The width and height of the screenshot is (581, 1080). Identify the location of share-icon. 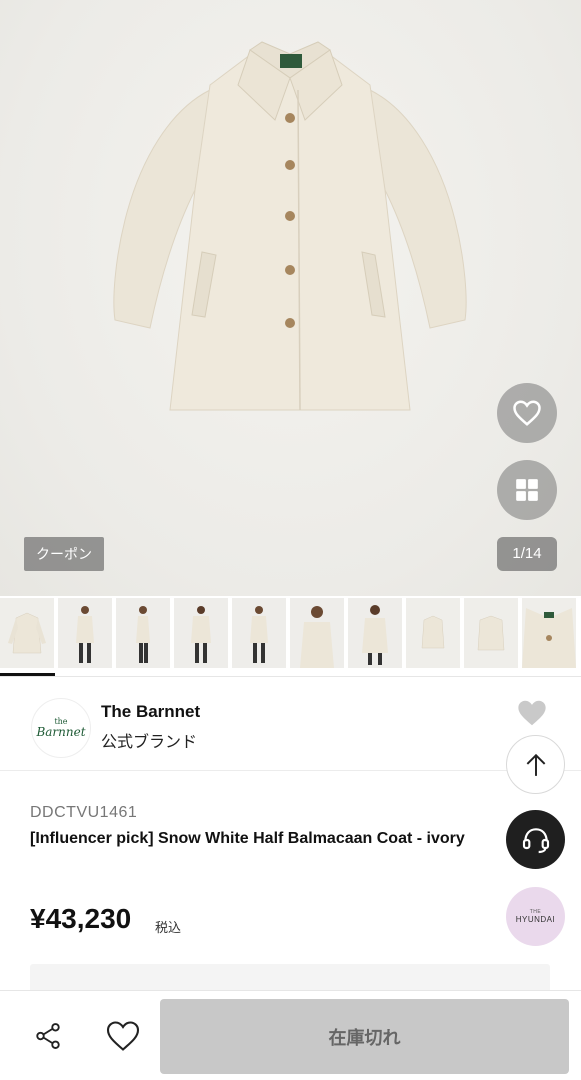
(48, 1036).